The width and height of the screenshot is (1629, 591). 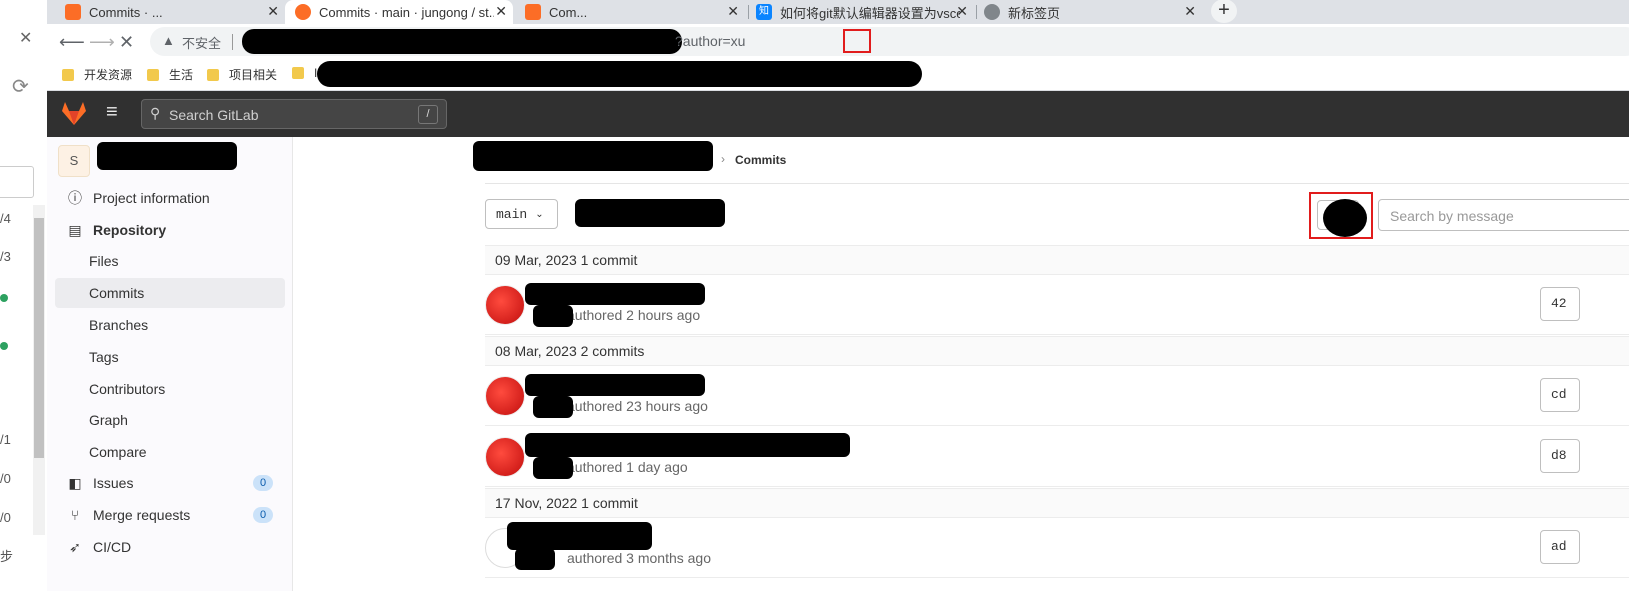 What do you see at coordinates (170, 452) in the screenshot?
I see `sidebar-item-compare: Compare` at bounding box center [170, 452].